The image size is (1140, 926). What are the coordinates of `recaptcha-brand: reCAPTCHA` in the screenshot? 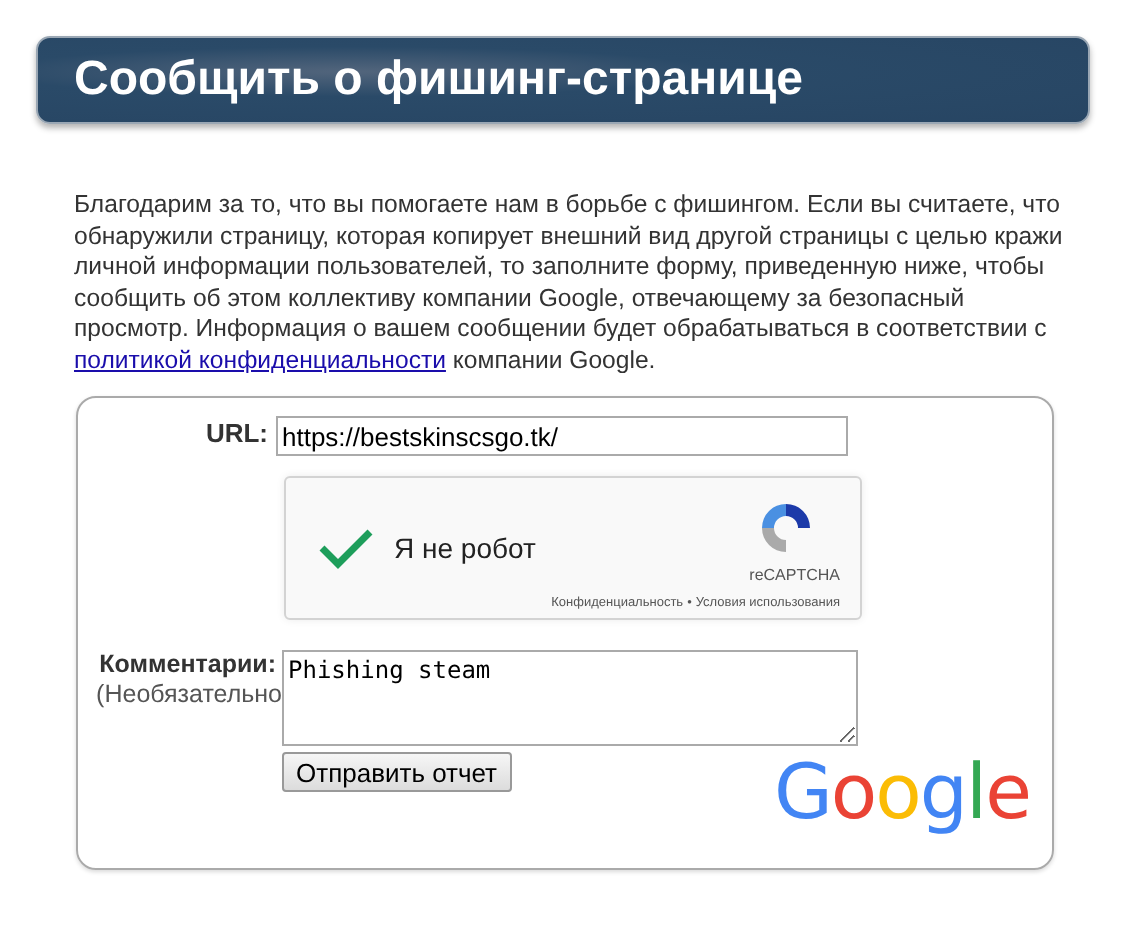 It's located at (794, 576).